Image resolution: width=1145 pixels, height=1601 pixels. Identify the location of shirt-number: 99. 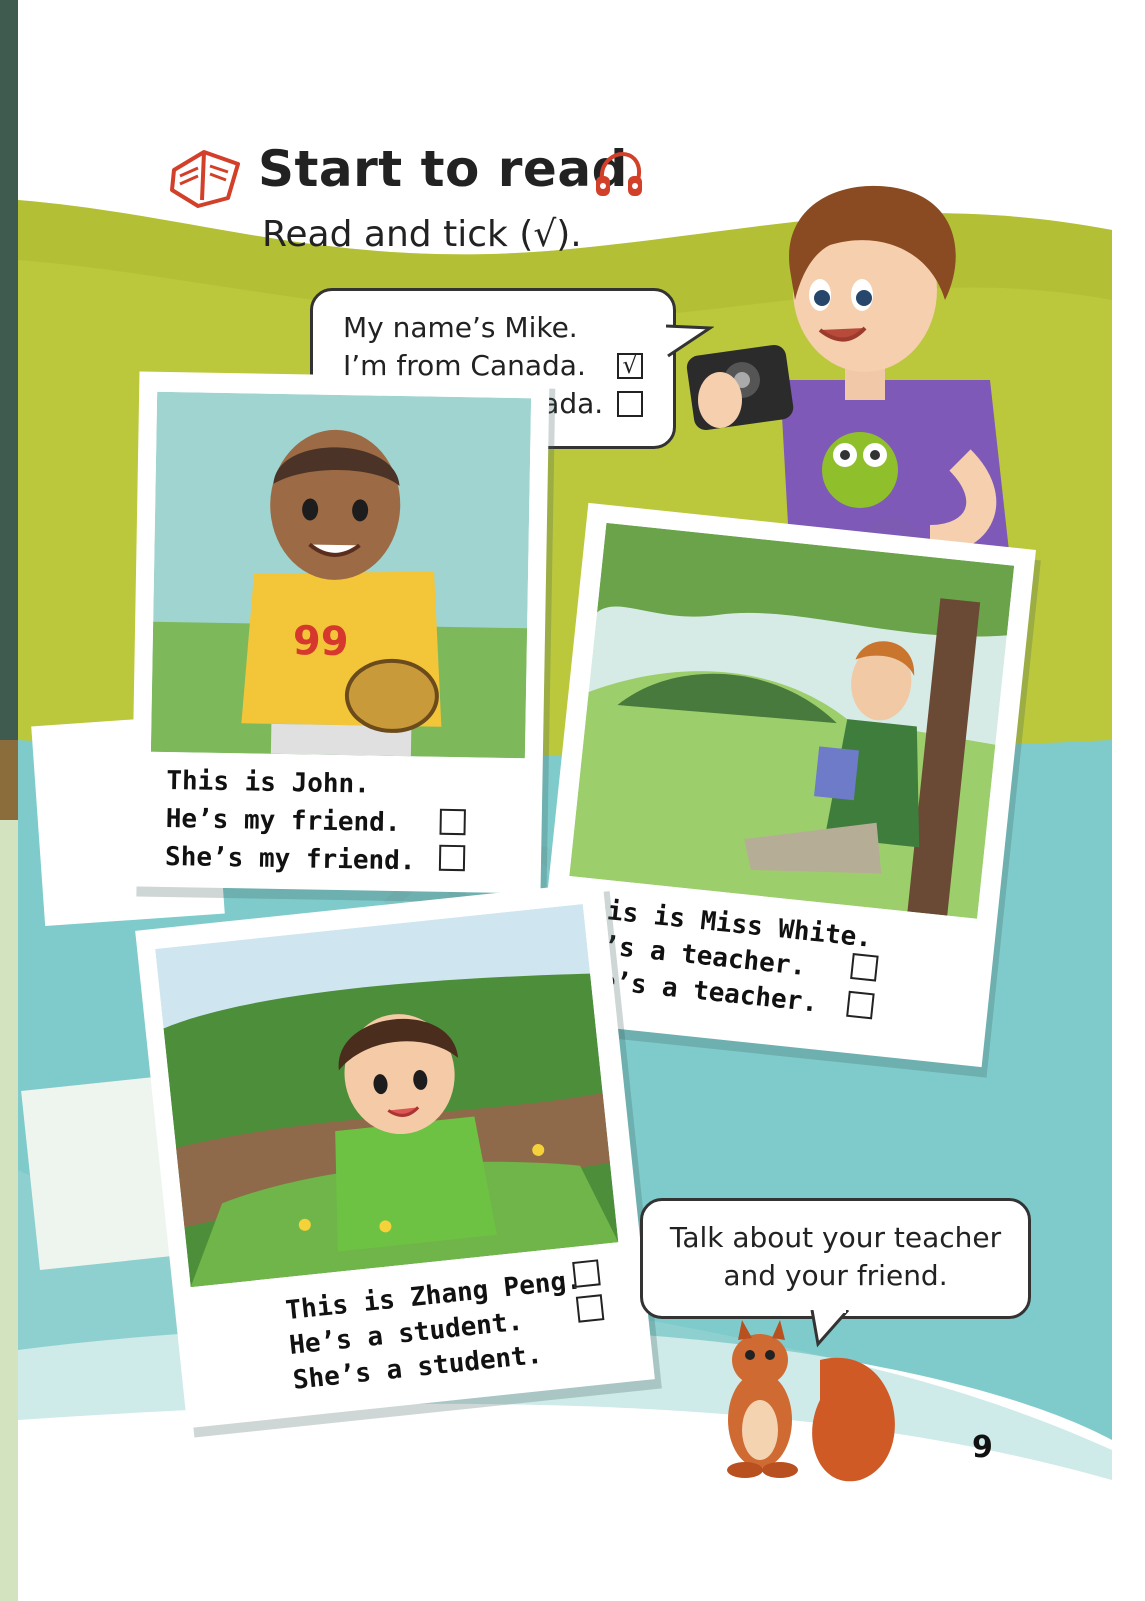
(320, 641).